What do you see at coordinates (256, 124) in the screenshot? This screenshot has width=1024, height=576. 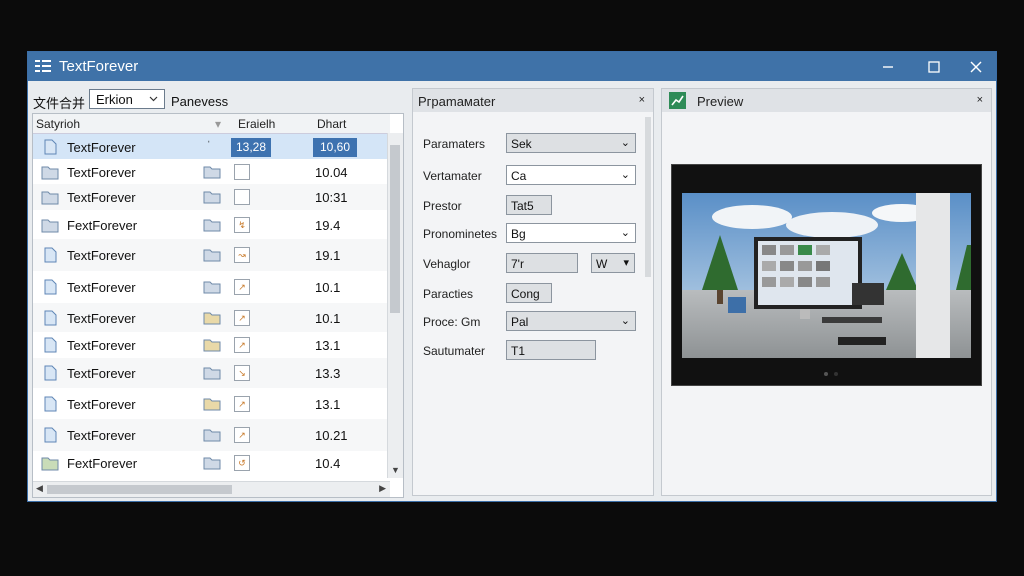 I see `column-header: Eraielh` at bounding box center [256, 124].